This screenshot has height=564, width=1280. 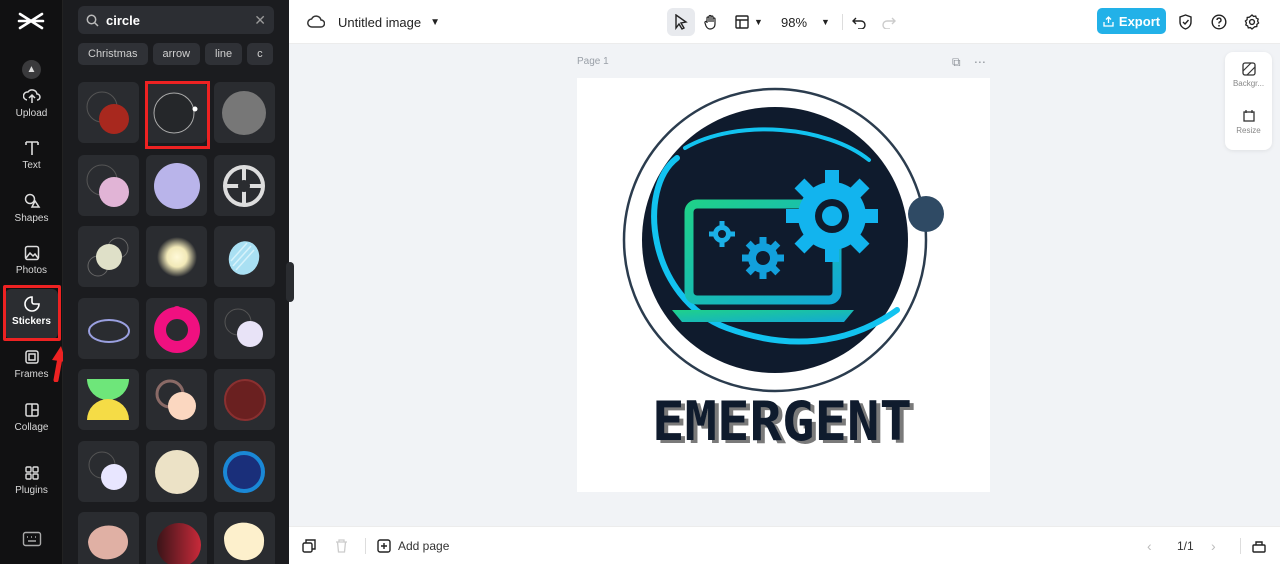 What do you see at coordinates (31, 113) in the screenshot?
I see `rail-item-label: Upload` at bounding box center [31, 113].